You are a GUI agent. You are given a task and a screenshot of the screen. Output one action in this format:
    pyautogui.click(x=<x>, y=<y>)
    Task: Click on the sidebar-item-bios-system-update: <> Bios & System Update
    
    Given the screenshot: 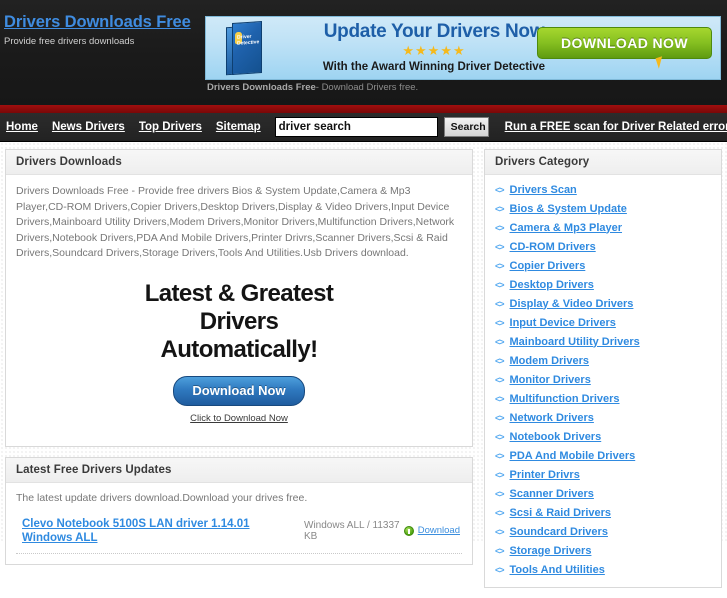 What is the action you would take?
    pyautogui.click(x=603, y=208)
    